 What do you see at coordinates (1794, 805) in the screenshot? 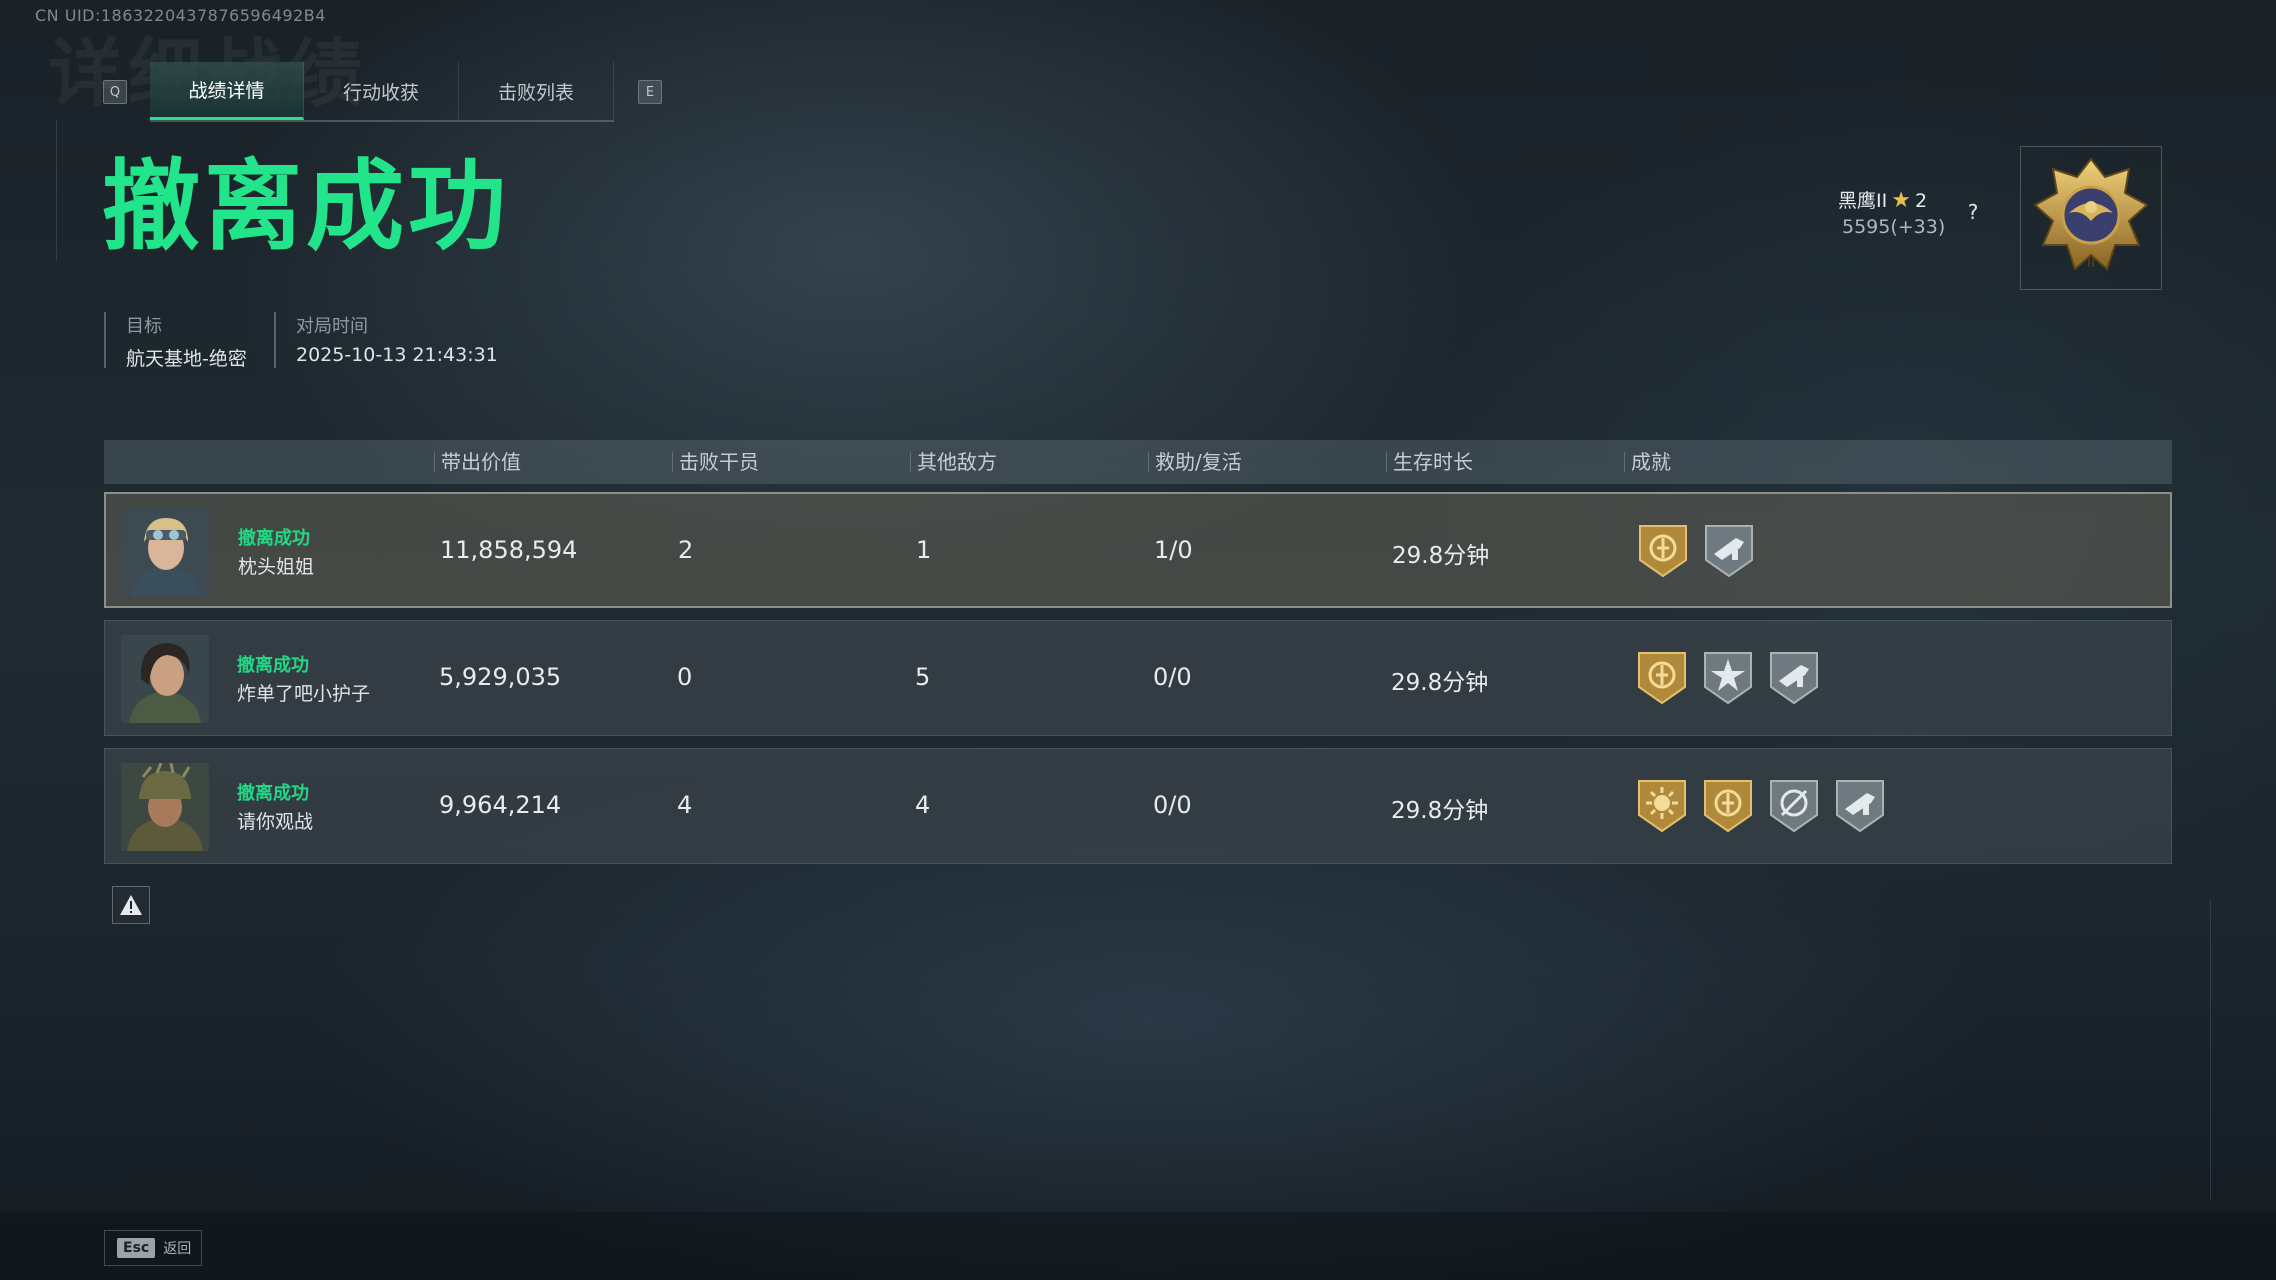
I see `silver-target-icon` at bounding box center [1794, 805].